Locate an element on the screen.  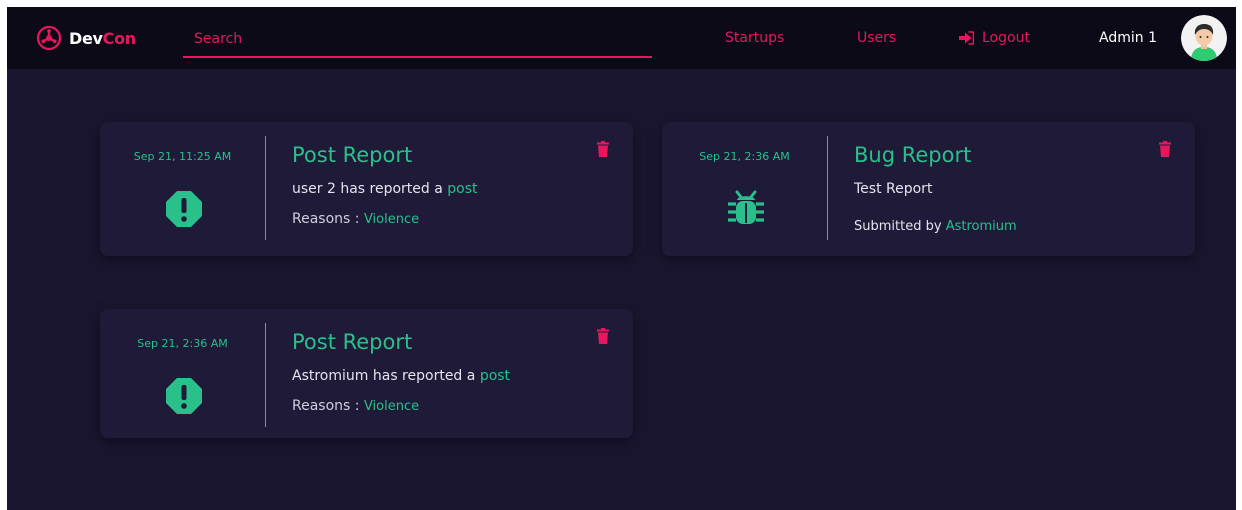
submitted-label: Submitted by is located at coordinates (898, 226).